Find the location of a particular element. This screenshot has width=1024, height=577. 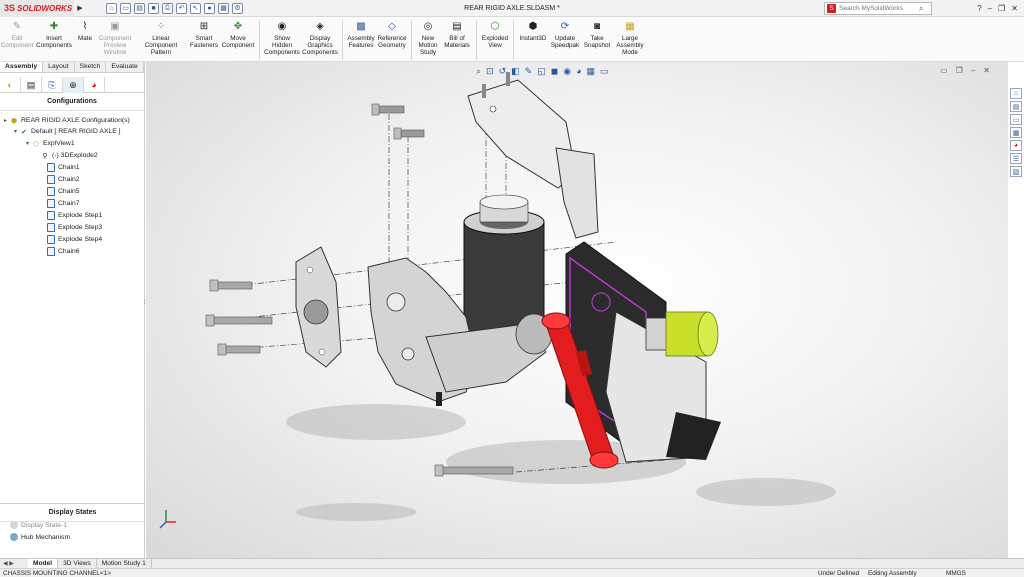

viewport-close-icon: ✕ is located at coordinates (986, 70).